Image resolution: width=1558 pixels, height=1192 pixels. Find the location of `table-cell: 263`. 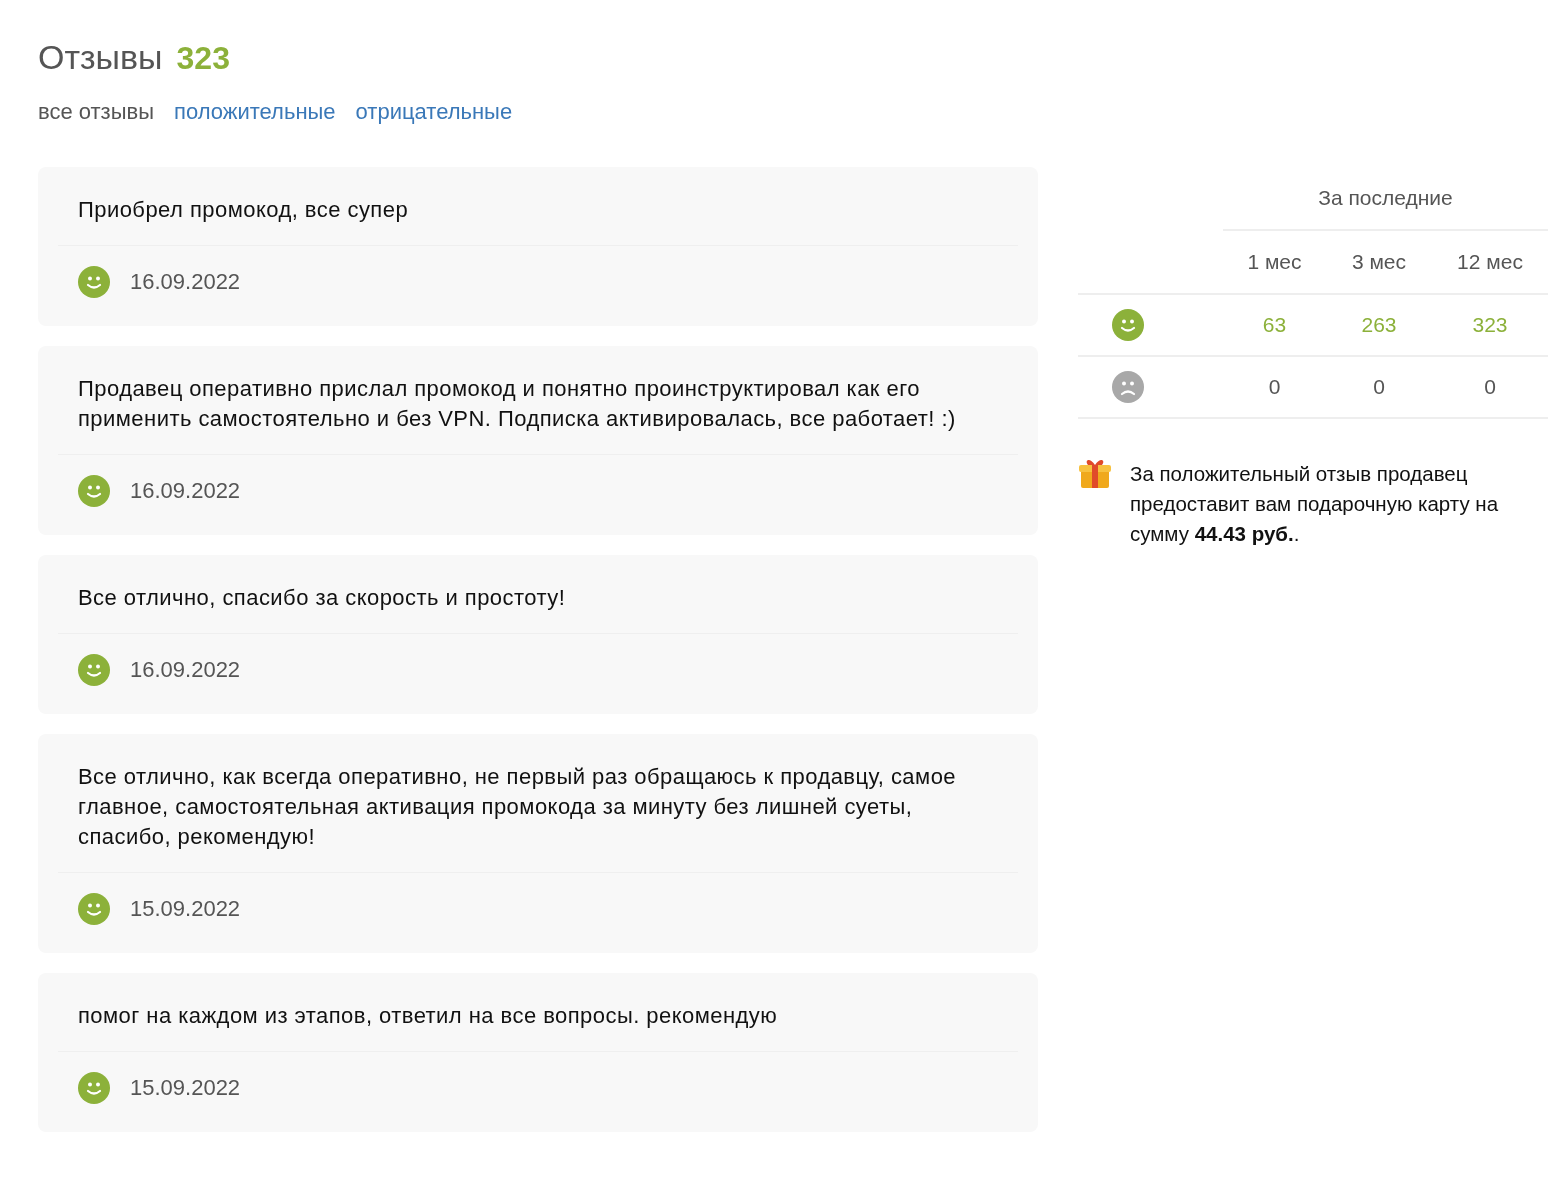

table-cell: 263 is located at coordinates (1379, 326).